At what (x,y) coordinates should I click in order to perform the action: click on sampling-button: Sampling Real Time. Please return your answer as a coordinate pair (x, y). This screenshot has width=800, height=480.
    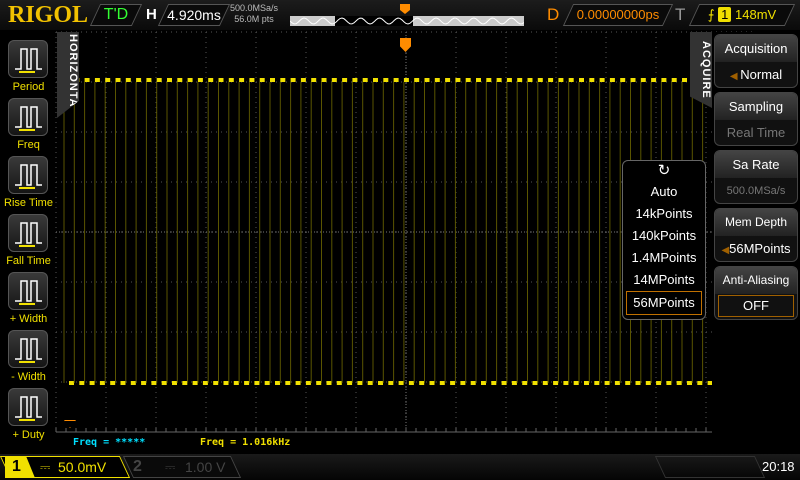
    Looking at the image, I should click on (756, 119).